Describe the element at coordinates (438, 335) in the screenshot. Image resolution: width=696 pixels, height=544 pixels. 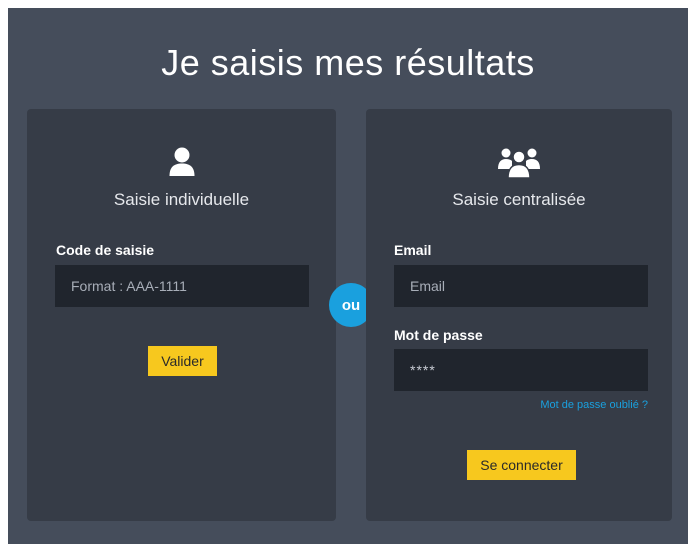
I see `password-label: Mot de passe` at that location.